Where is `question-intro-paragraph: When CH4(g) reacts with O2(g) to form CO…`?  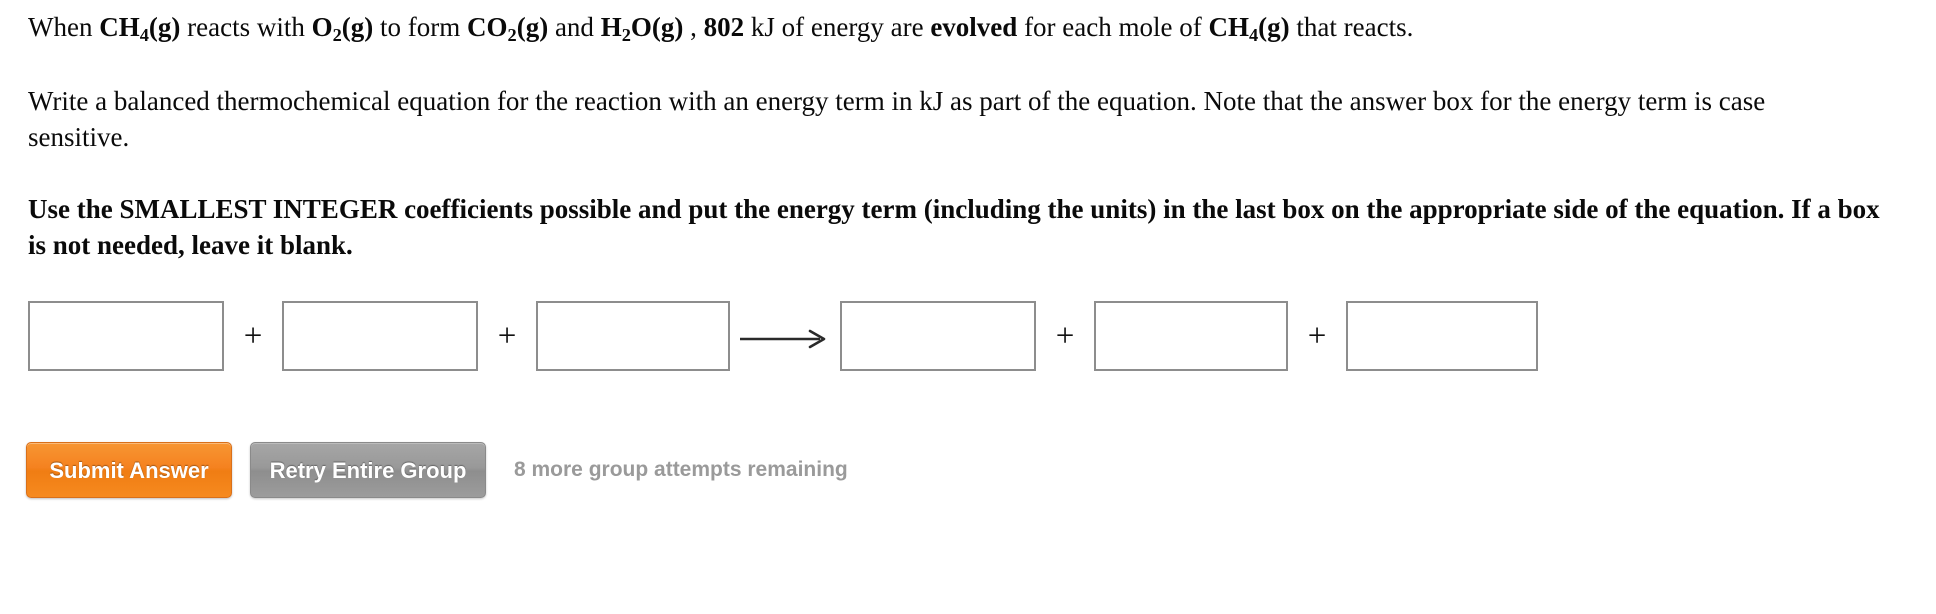 question-intro-paragraph: When CH4(g) reacts with O2(g) to form CO… is located at coordinates (968, 28).